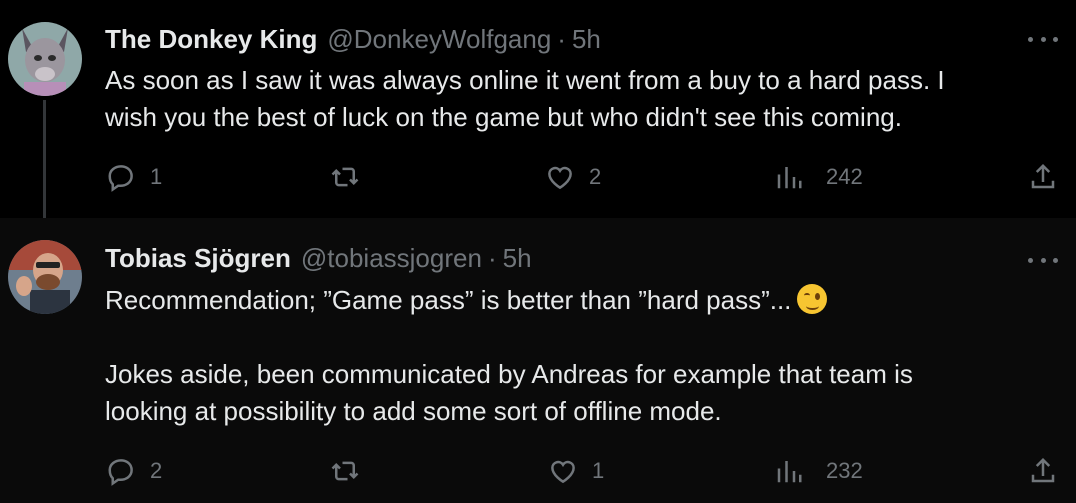 This screenshot has height=503, width=1076. Describe the element at coordinates (595, 176) in the screenshot. I see `like-count: 2` at that location.